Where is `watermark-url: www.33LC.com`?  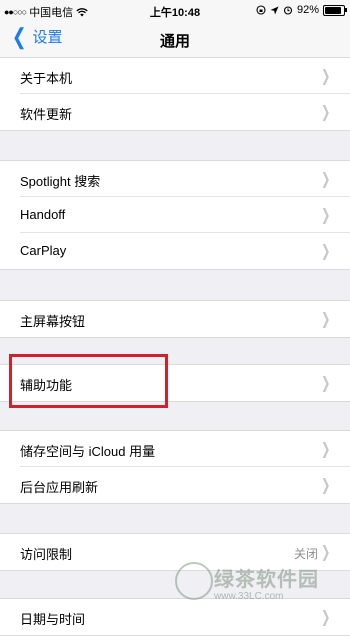
watermark-url: www.33LC.com is located at coordinates (249, 596).